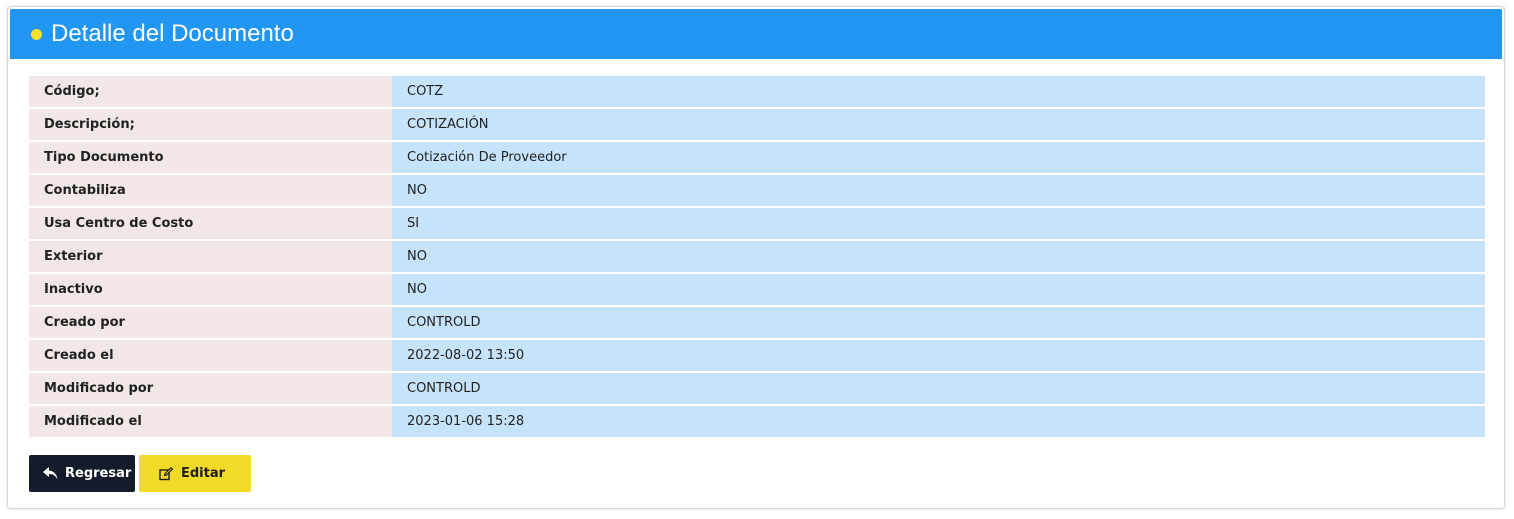 The image size is (1514, 519). I want to click on row-value: COTZ, so click(938, 92).